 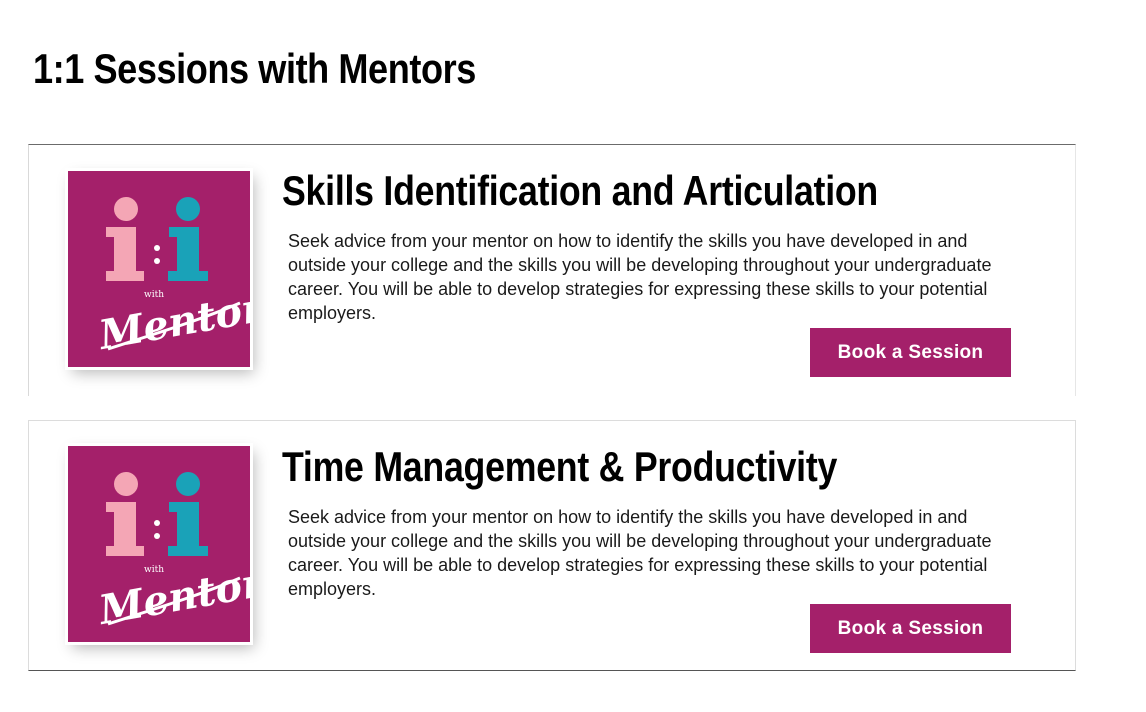 I want to click on page-title: 1:1 Sessions with Mentors, so click(x=254, y=68).